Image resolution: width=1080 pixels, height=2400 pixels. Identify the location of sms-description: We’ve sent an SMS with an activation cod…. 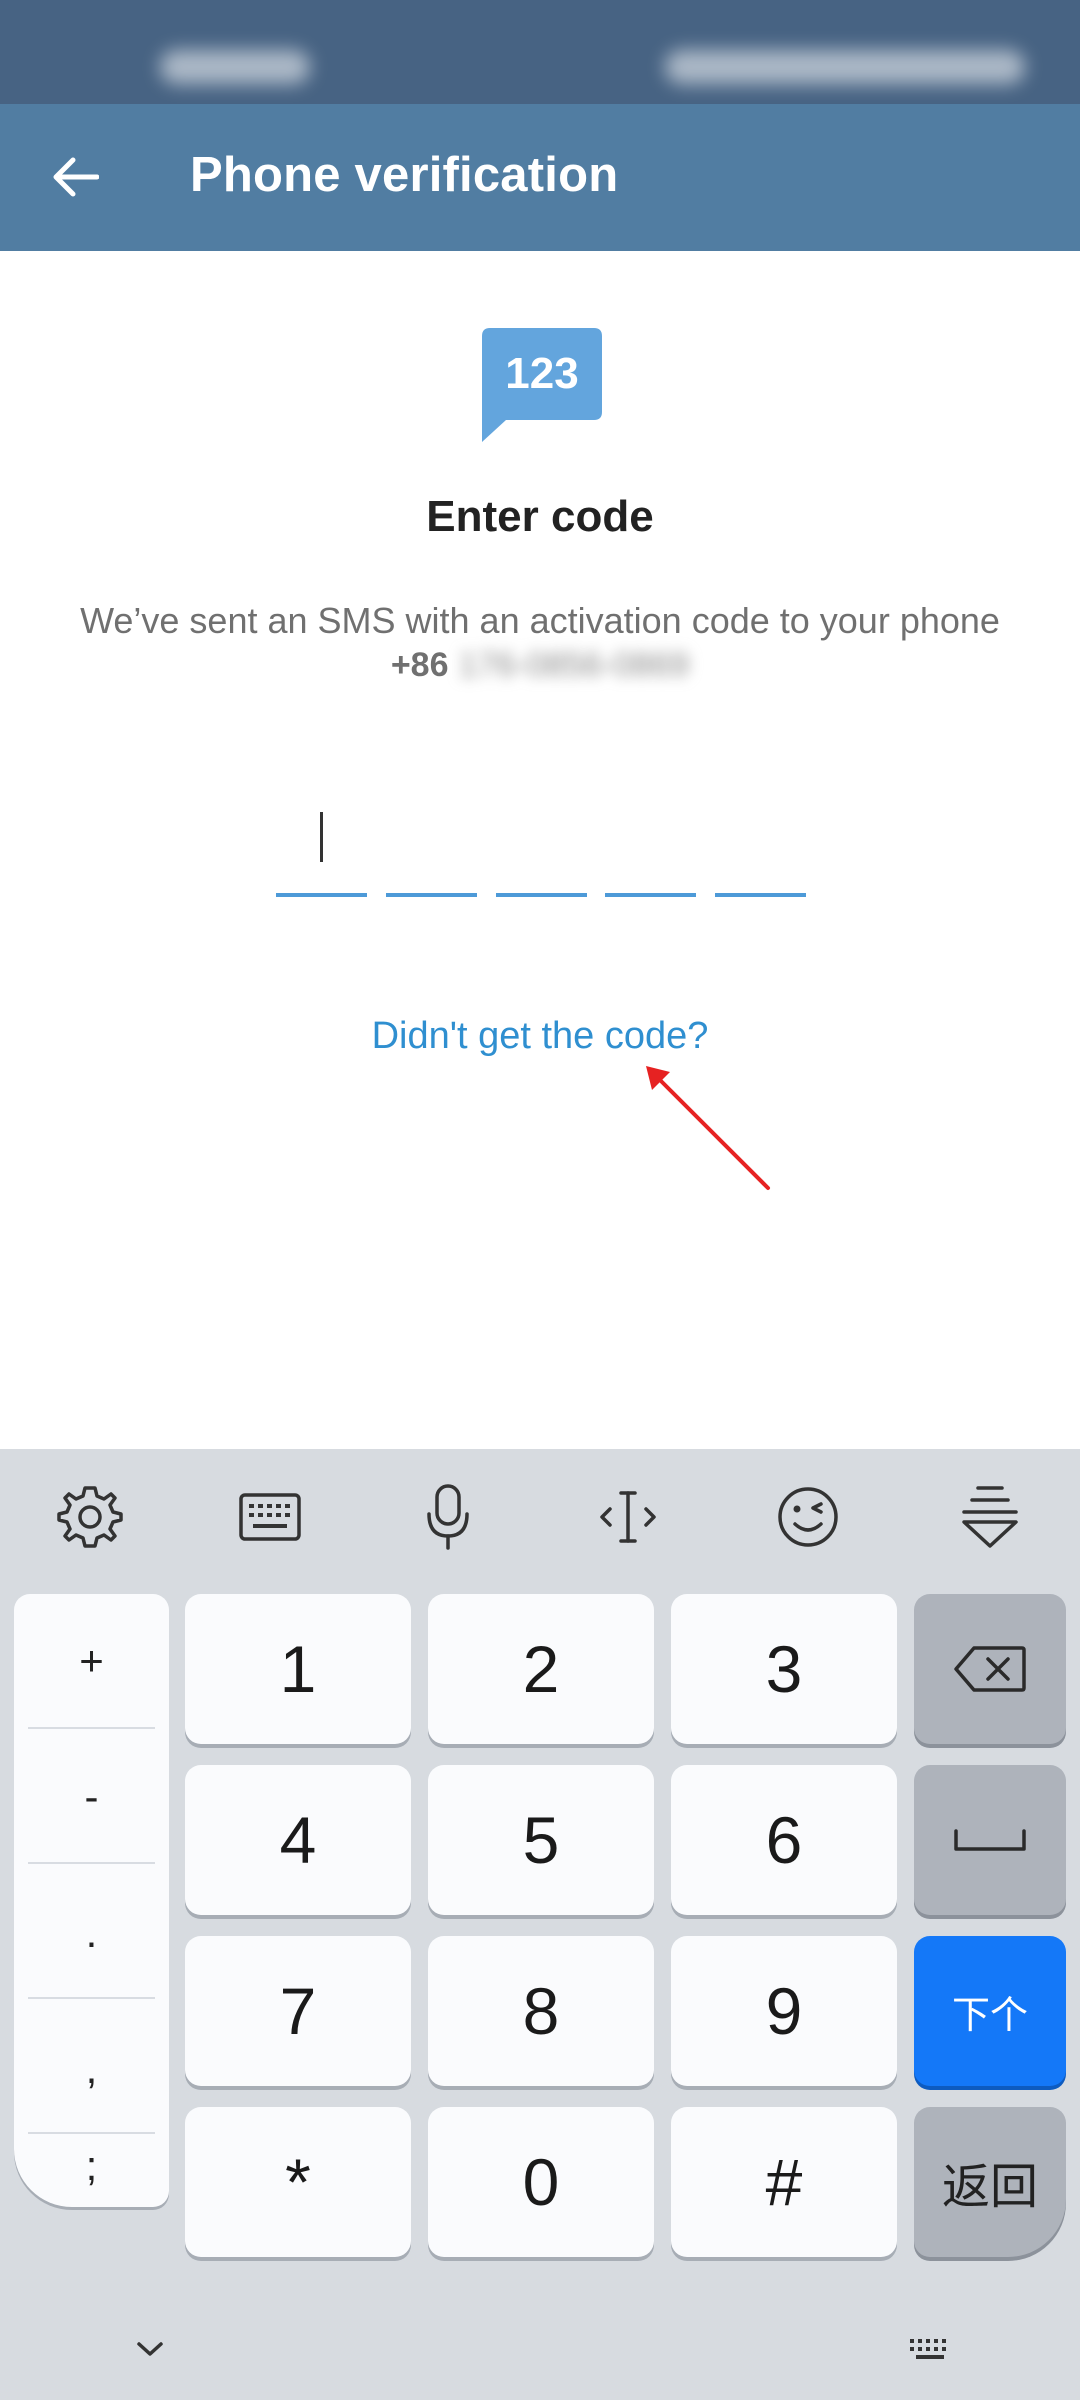
(540, 620).